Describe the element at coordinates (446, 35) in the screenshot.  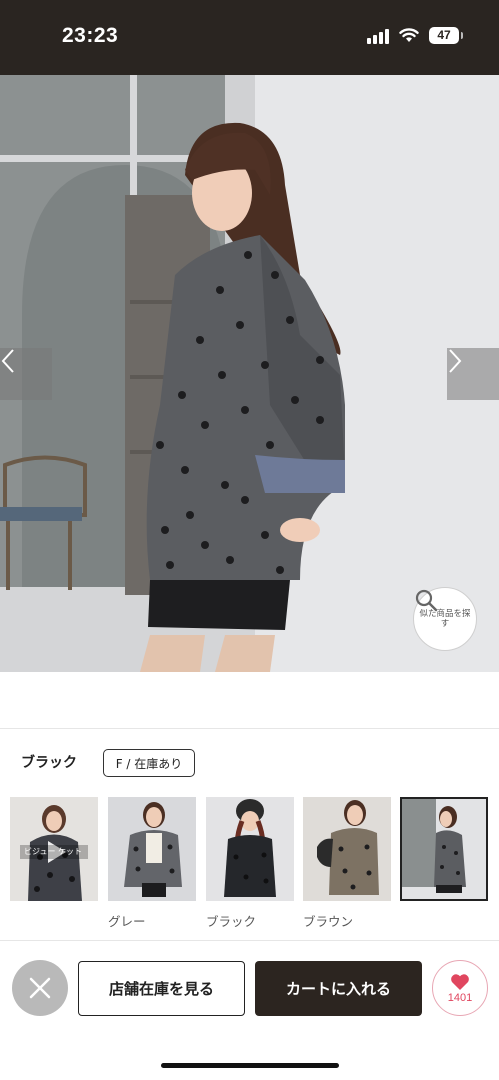
I see `battery-icon: 47` at that location.